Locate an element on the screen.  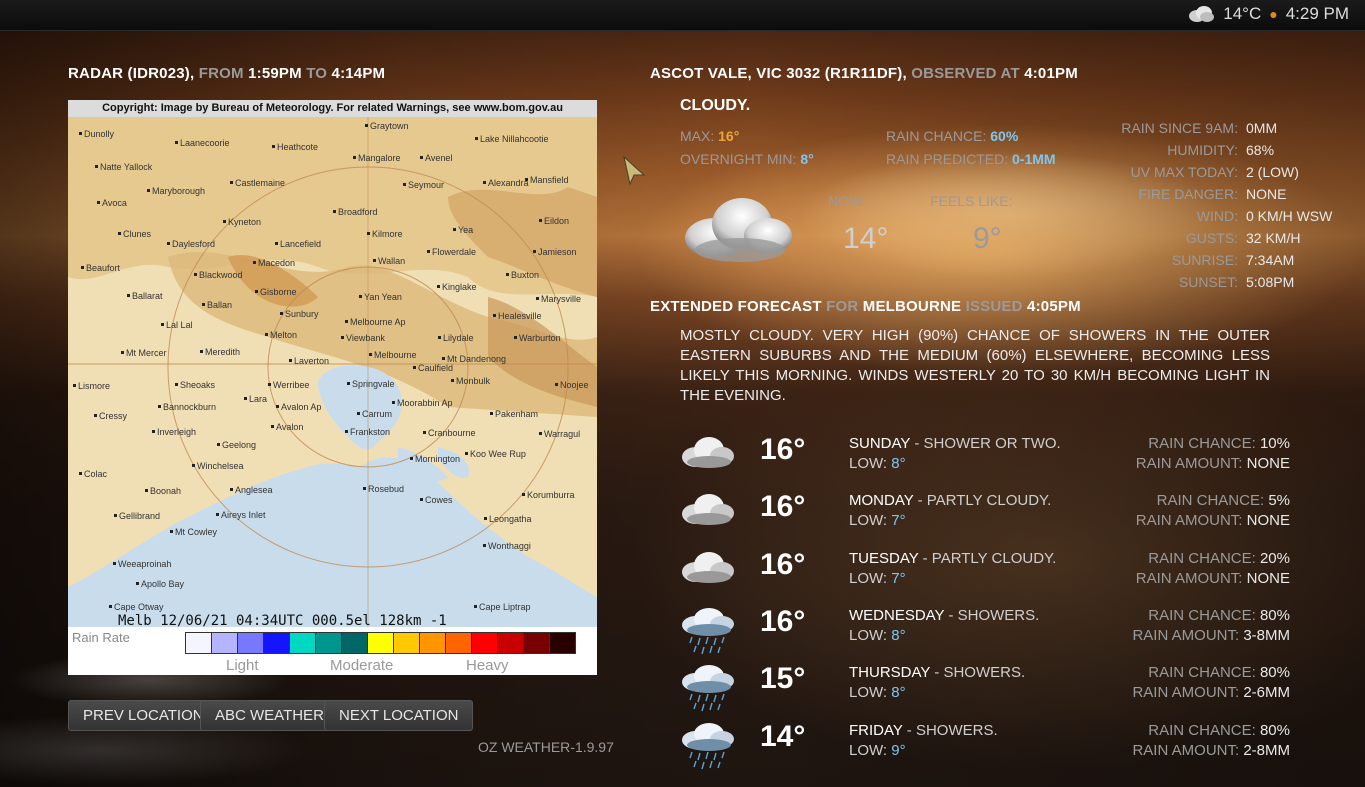
max-value: 16° is located at coordinates (729, 136).